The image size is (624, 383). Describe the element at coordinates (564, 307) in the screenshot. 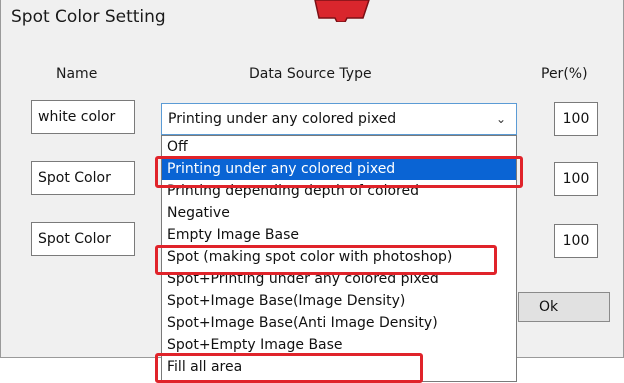

I see `ok-button: Ok` at that location.